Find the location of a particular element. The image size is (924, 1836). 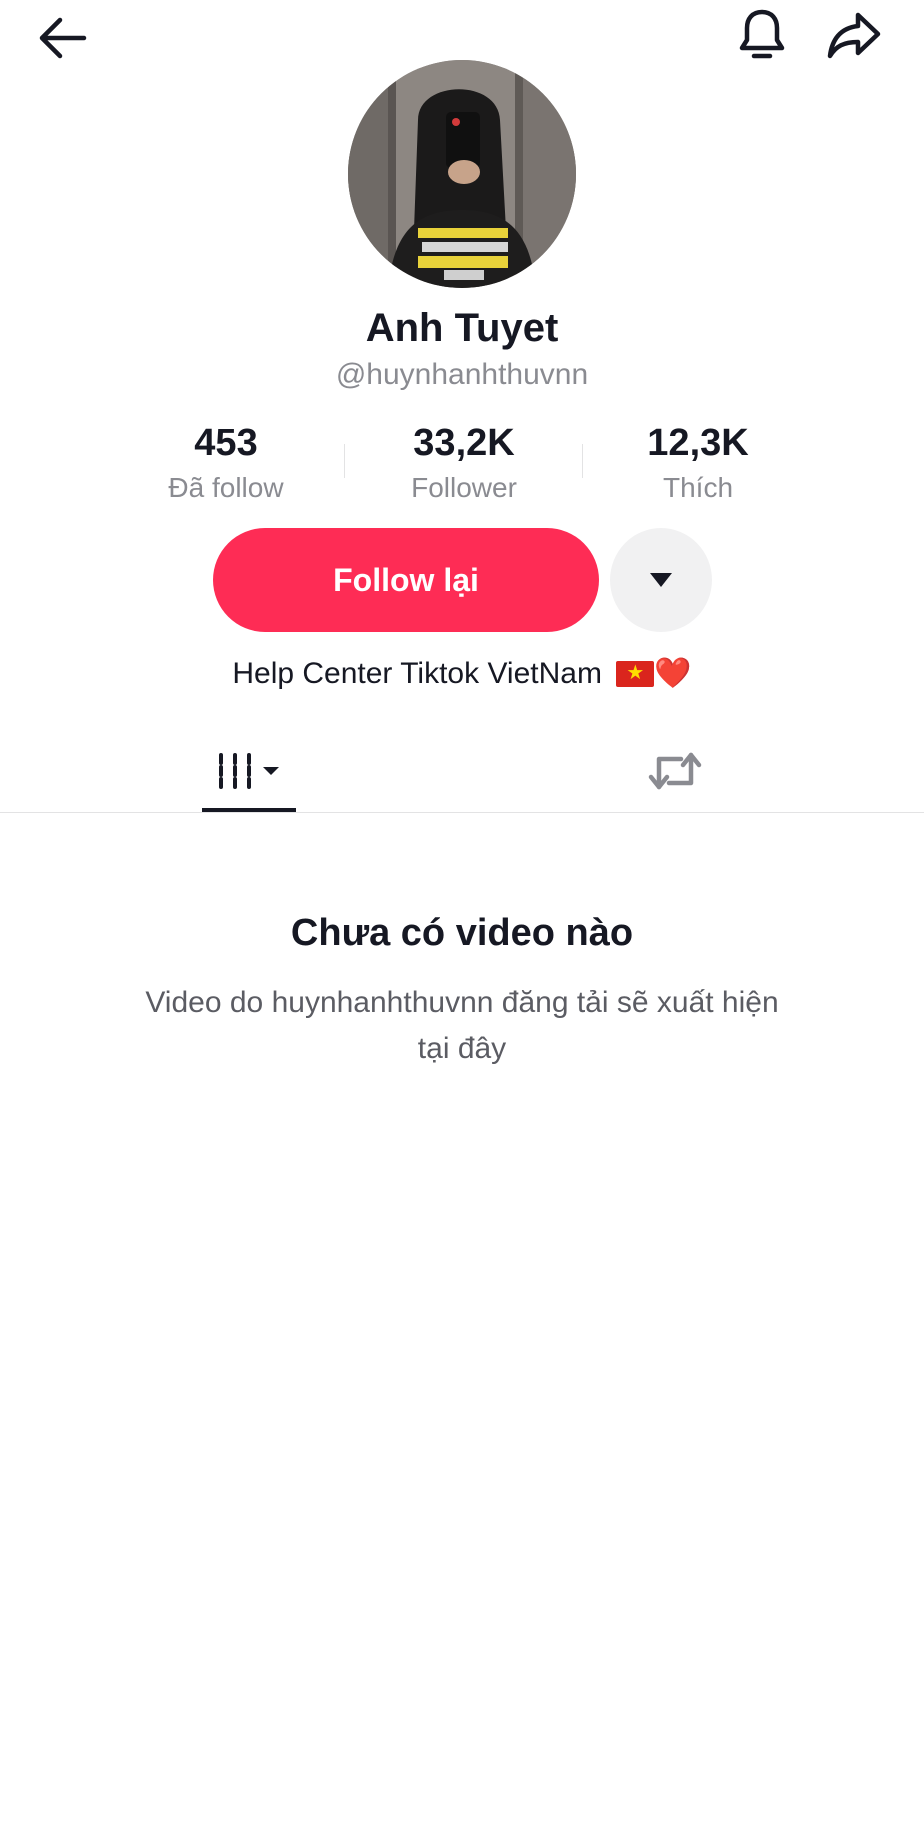

tab-videos is located at coordinates (249, 771).